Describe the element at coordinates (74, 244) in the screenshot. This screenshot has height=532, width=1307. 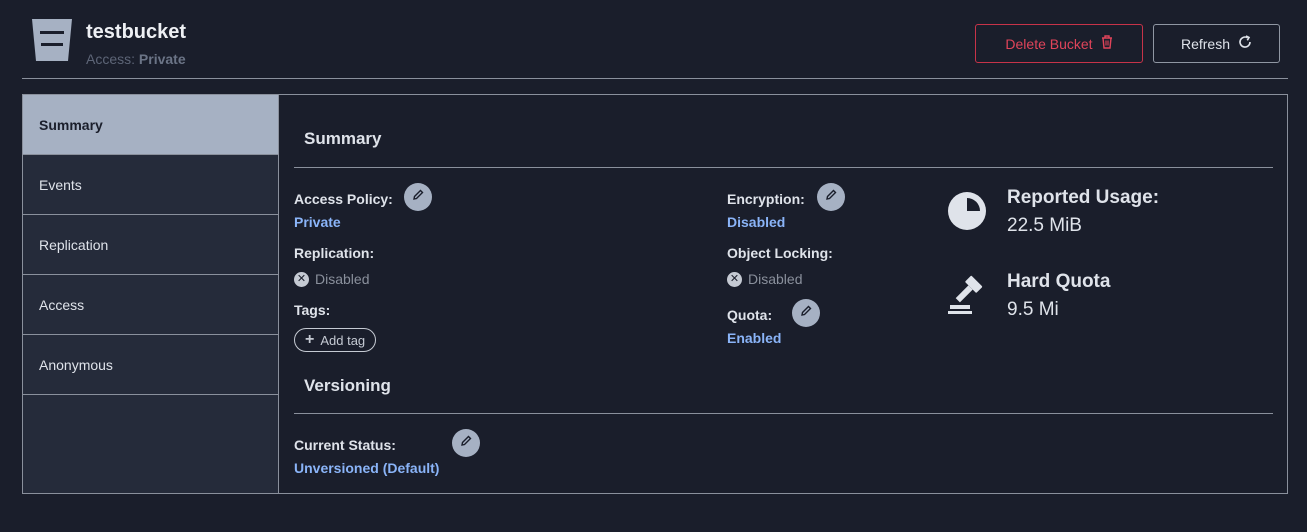
I see `sidebar-item-label: Replication` at that location.